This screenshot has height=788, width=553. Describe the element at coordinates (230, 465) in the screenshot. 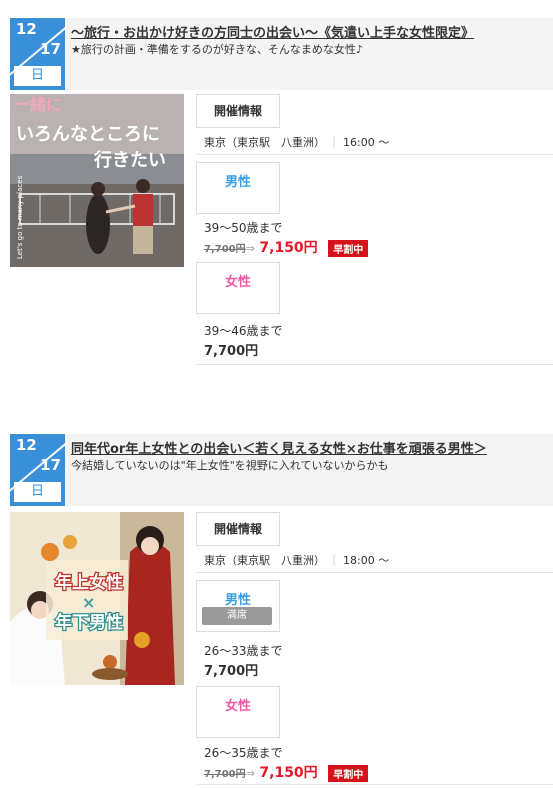

I see `event-subtitle: 今結婚していないのは"年上女性"を視野に入れていないからかも` at that location.